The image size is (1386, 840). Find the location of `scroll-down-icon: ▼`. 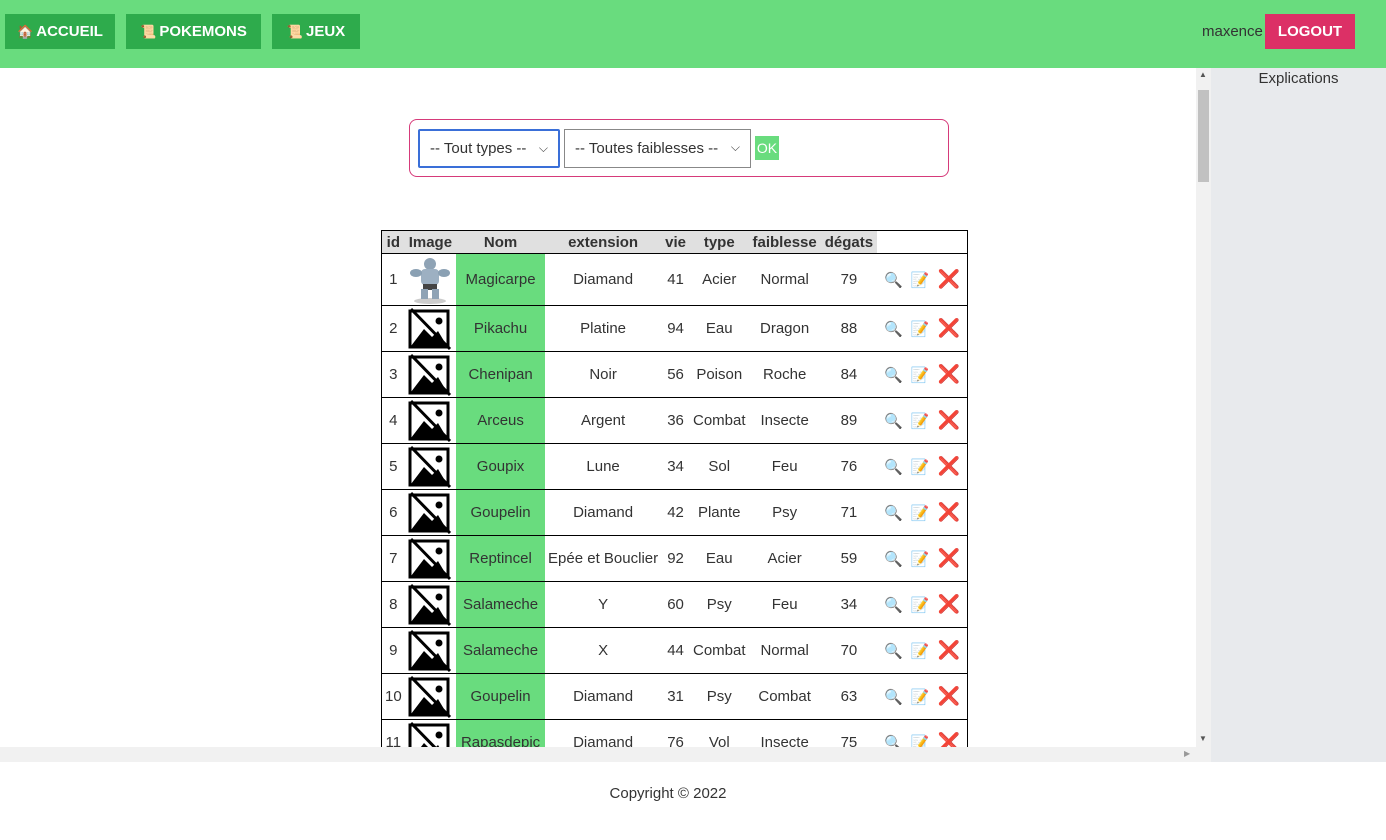

scroll-down-icon: ▼ is located at coordinates (1203, 738).